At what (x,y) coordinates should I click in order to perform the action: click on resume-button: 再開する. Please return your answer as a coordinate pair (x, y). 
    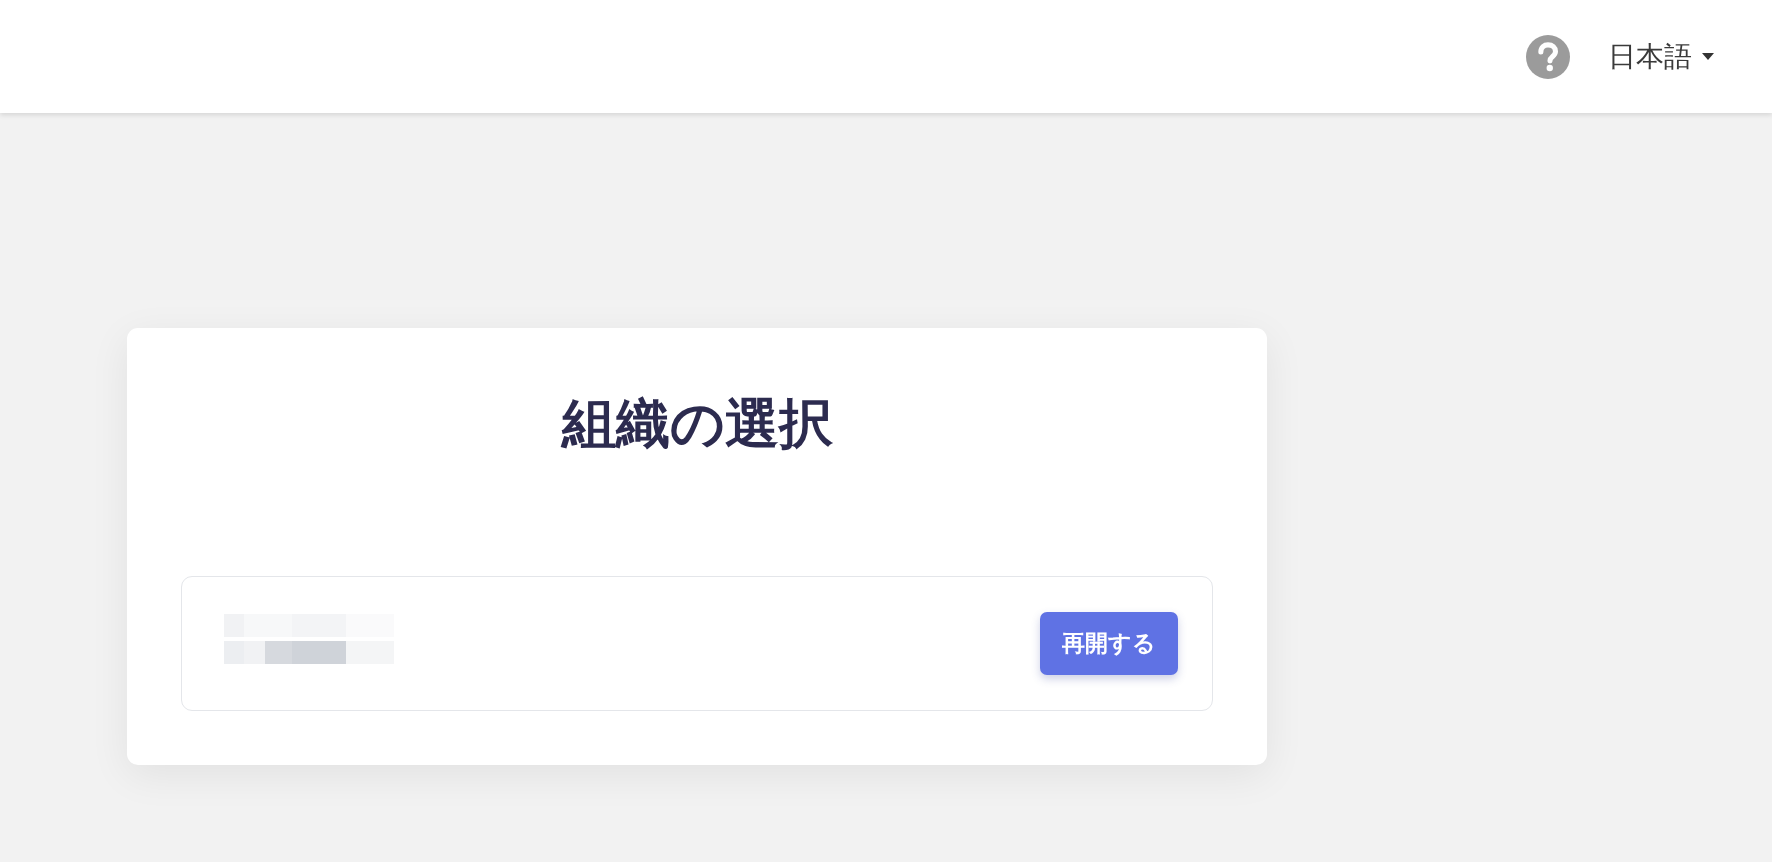
    Looking at the image, I should click on (1109, 643).